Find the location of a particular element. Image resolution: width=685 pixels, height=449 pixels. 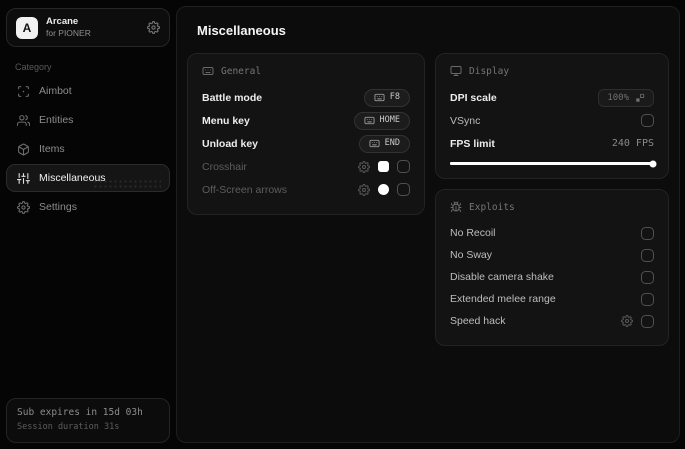

sidebar-item-items: Items is located at coordinates (88, 149).